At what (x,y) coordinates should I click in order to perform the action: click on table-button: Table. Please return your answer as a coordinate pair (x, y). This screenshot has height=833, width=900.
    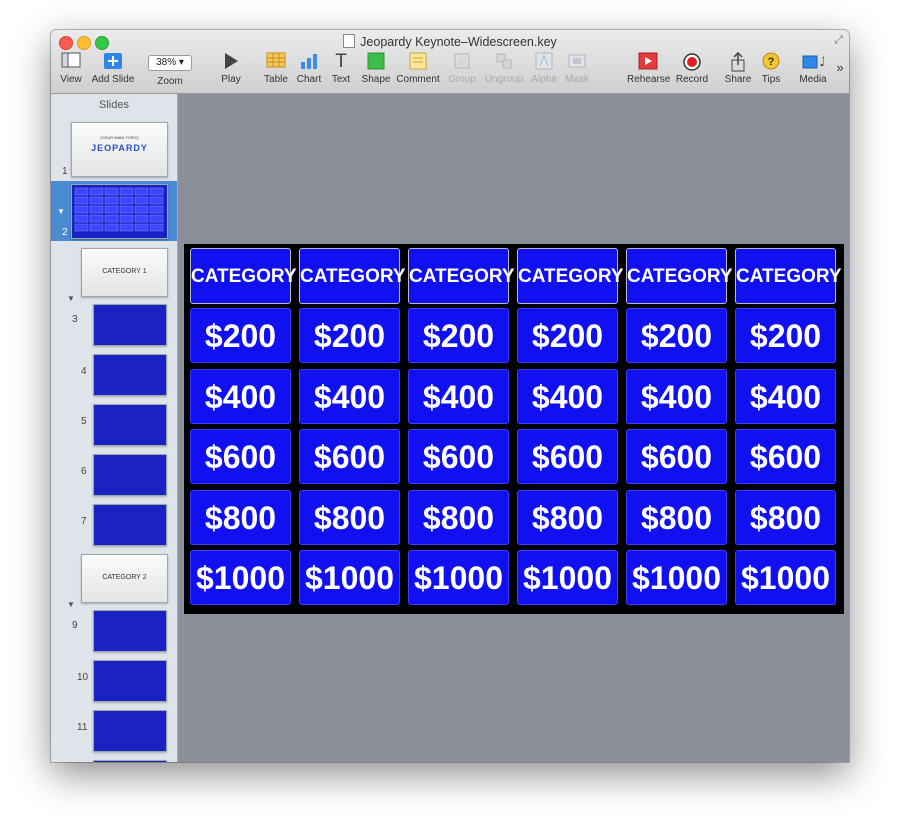
    Looking at the image, I should click on (276, 68).